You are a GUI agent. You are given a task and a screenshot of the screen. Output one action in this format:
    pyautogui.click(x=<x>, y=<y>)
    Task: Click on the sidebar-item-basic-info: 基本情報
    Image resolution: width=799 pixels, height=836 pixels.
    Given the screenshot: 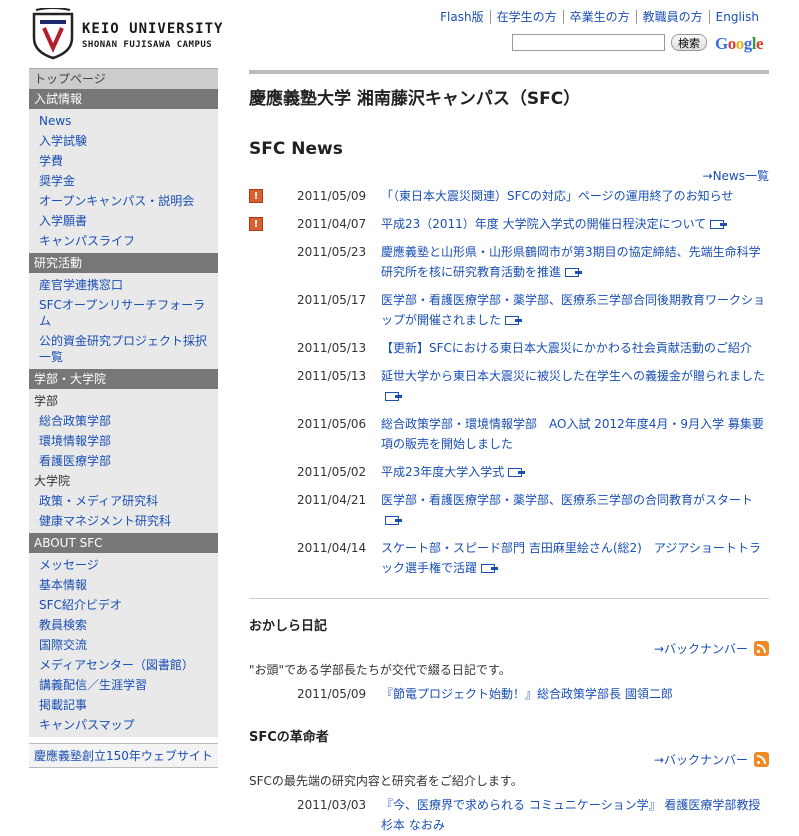 What is the action you would take?
    pyautogui.click(x=123, y=585)
    